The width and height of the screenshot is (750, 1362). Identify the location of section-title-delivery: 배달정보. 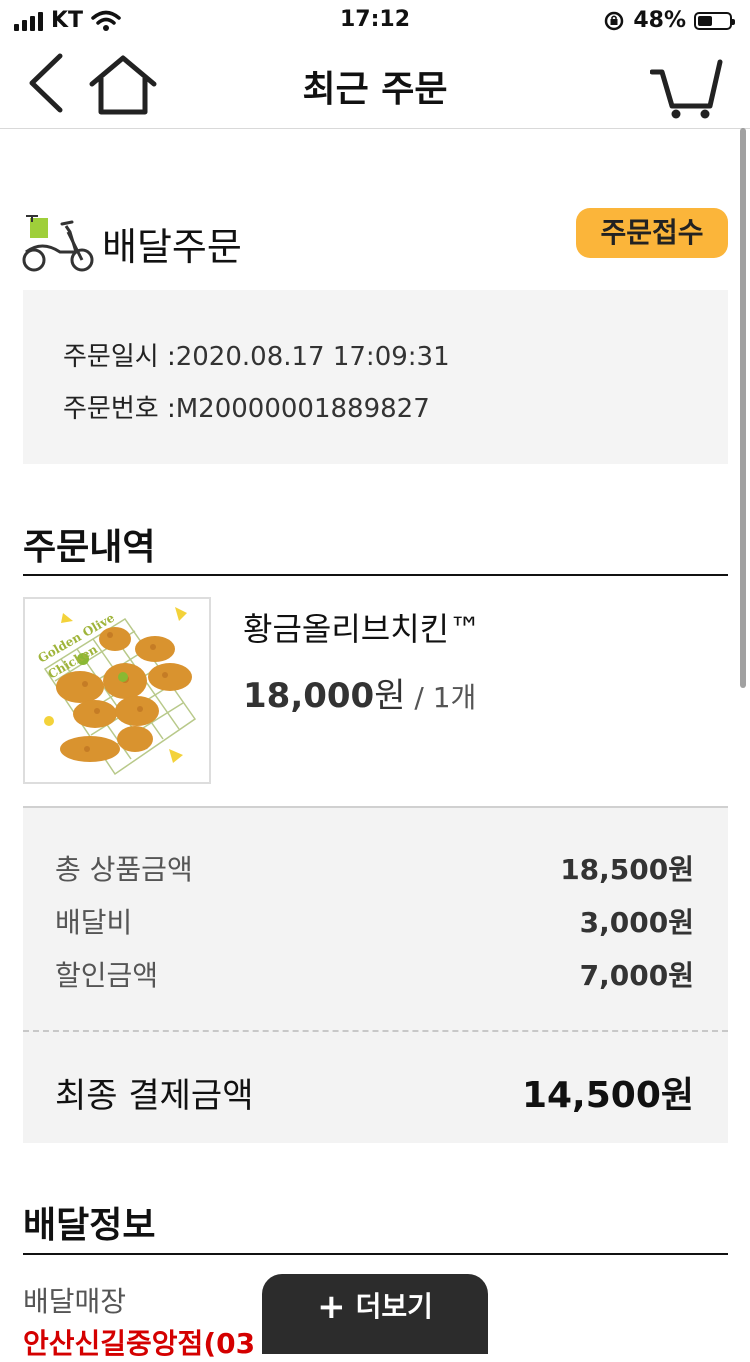
(89, 1225).